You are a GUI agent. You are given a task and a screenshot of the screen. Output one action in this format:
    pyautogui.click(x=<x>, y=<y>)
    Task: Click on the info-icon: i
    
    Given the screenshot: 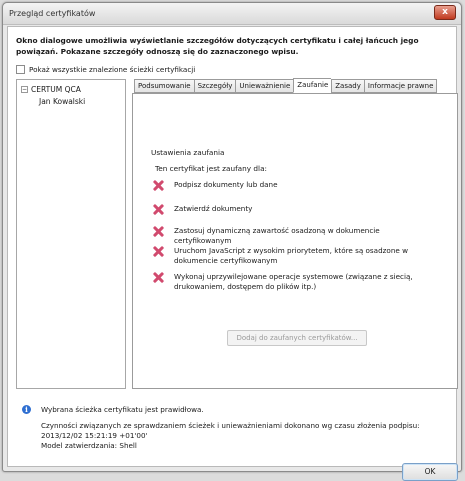 What is the action you would take?
    pyautogui.click(x=26, y=409)
    